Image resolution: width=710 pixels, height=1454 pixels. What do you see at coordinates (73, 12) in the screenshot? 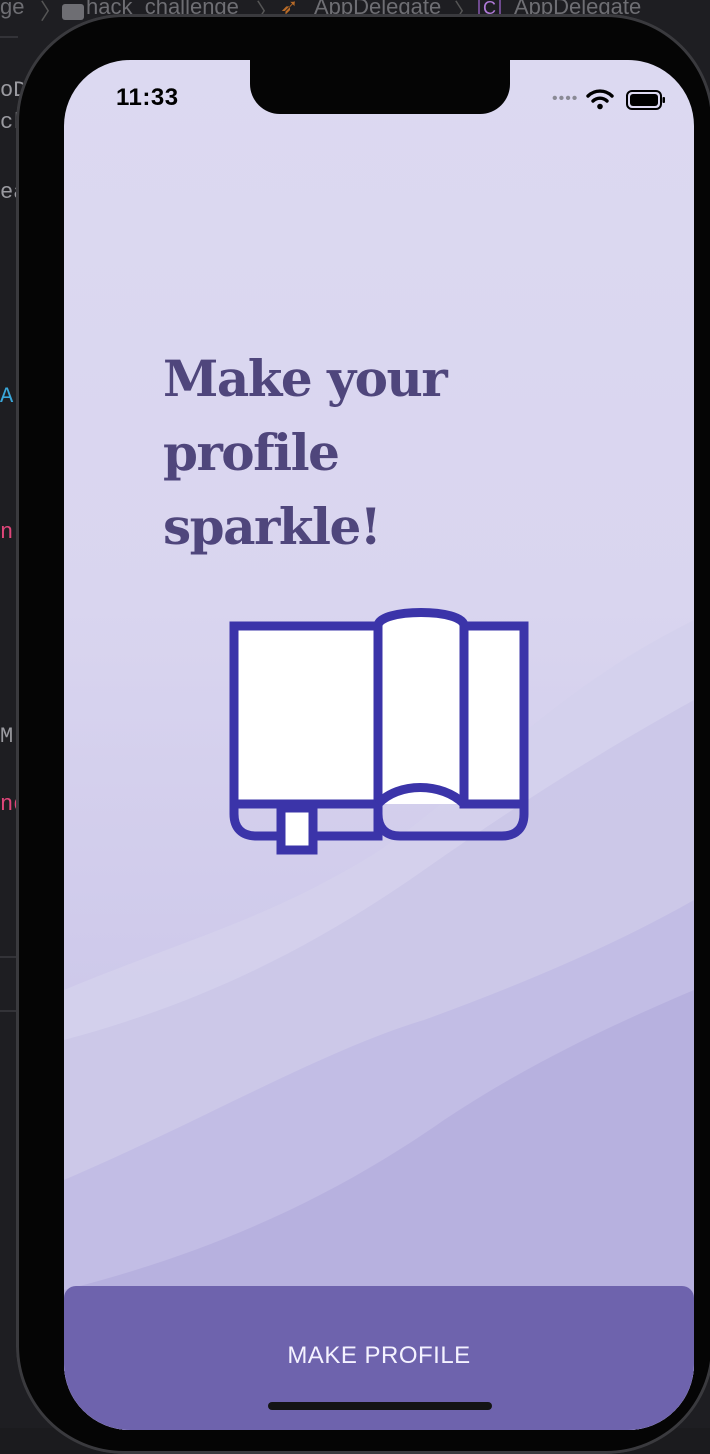
I see `folder-icon` at bounding box center [73, 12].